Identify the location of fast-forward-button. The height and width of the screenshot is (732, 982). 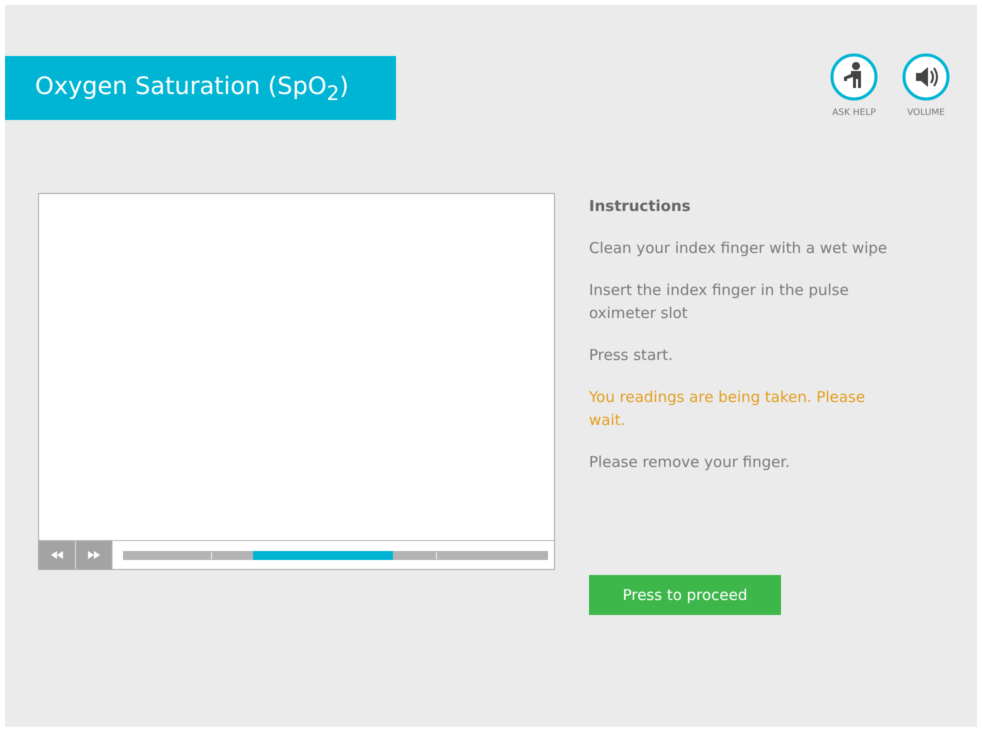
(94, 555).